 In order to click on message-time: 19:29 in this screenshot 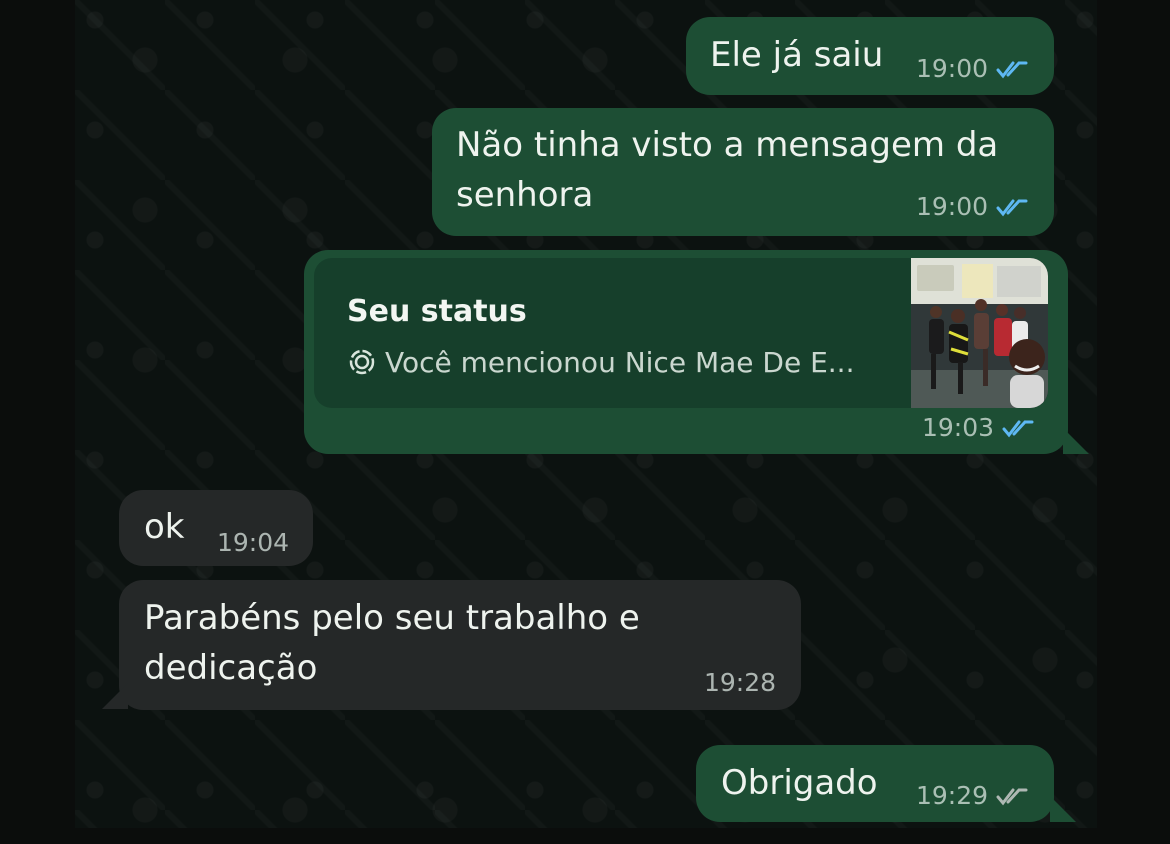, I will do `click(951, 795)`.